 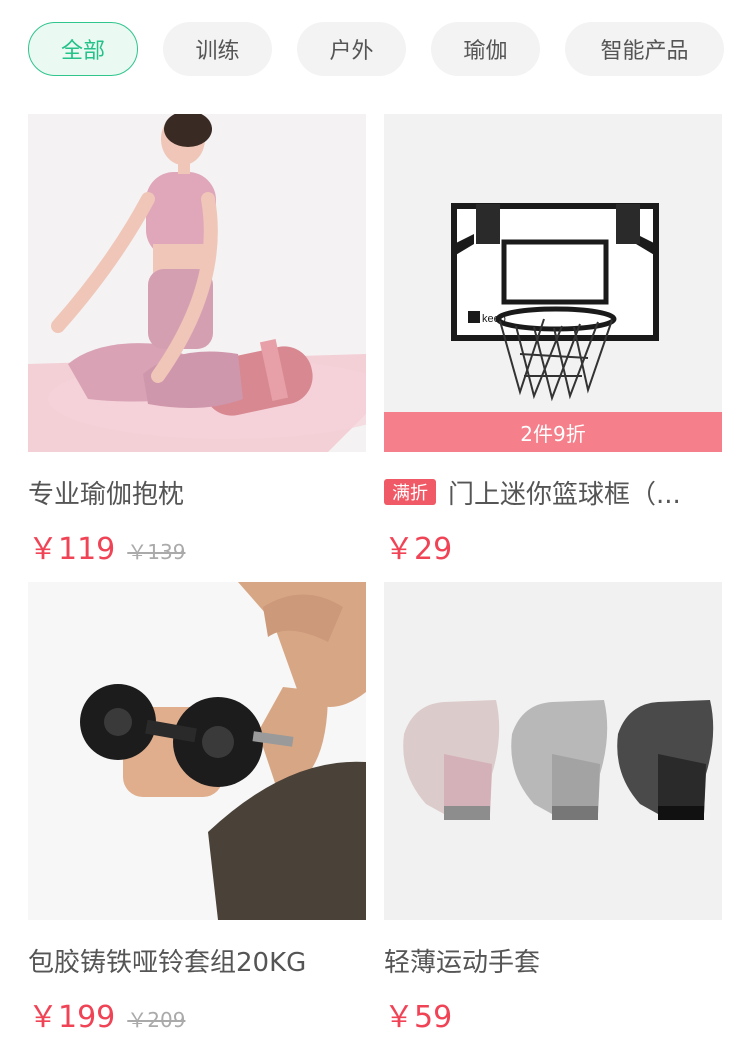 What do you see at coordinates (644, 49) in the screenshot?
I see `filter-chip-smart-products: 智能产品` at bounding box center [644, 49].